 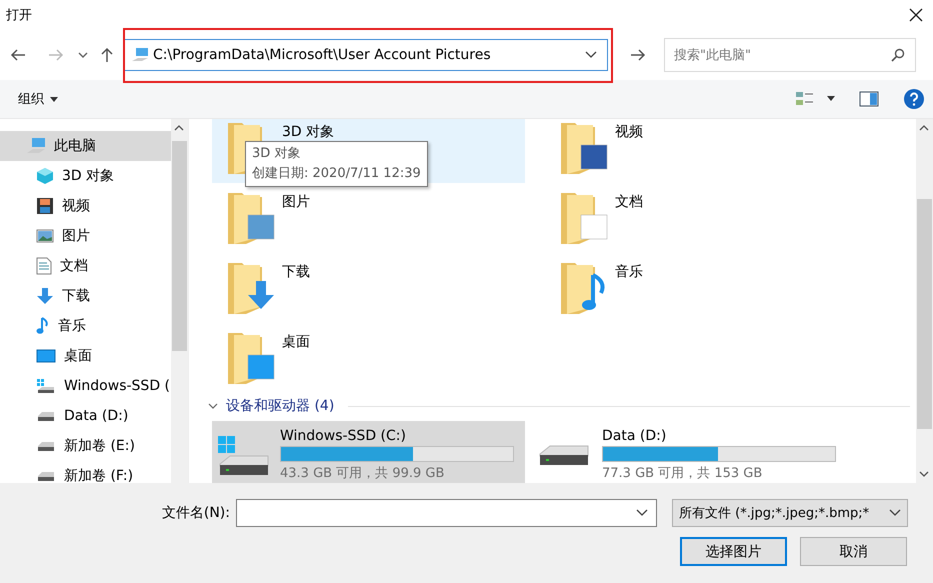 I want to click on drive-name: Windows-SSD (C:), so click(x=343, y=436).